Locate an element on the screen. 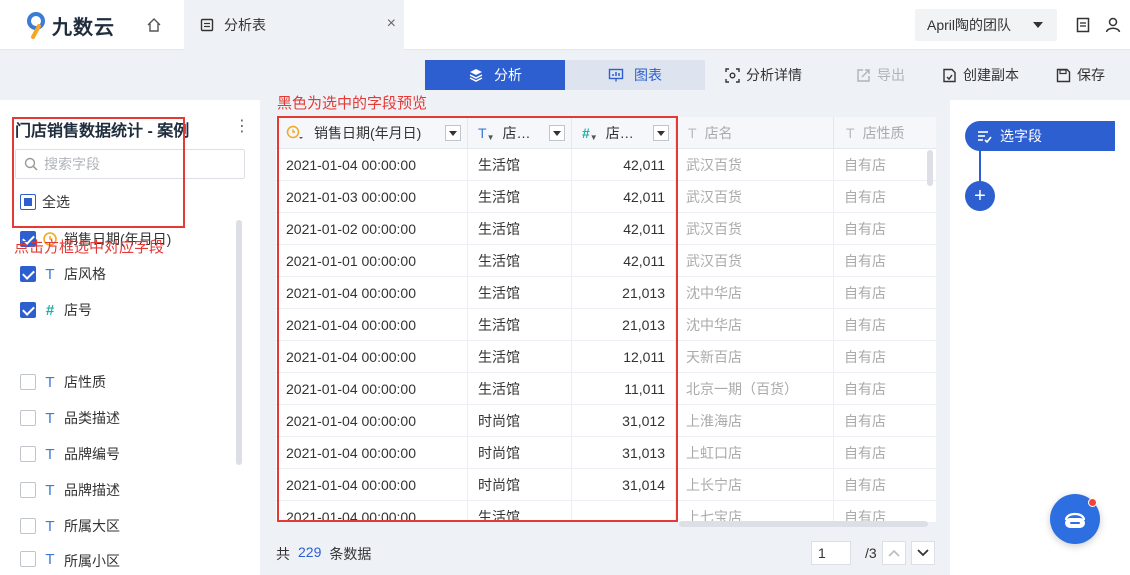 The image size is (1130, 575). top-bar: 九数云 分析表 × April陶的团队 is located at coordinates (565, 25).